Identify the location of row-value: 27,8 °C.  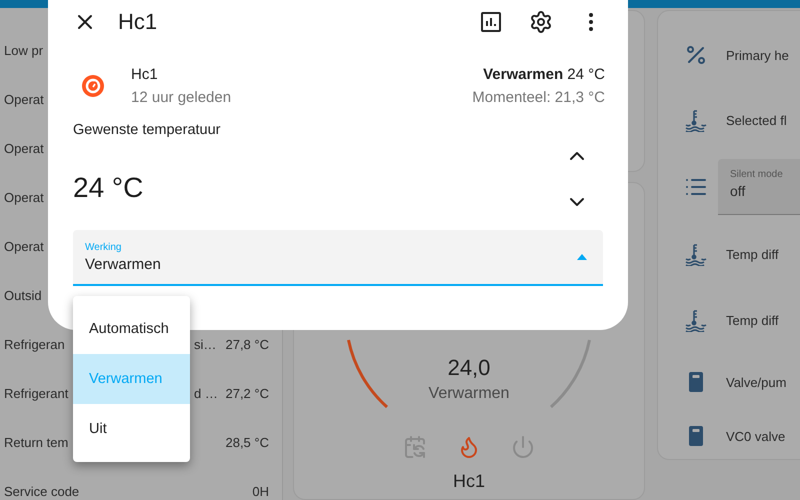
(247, 344).